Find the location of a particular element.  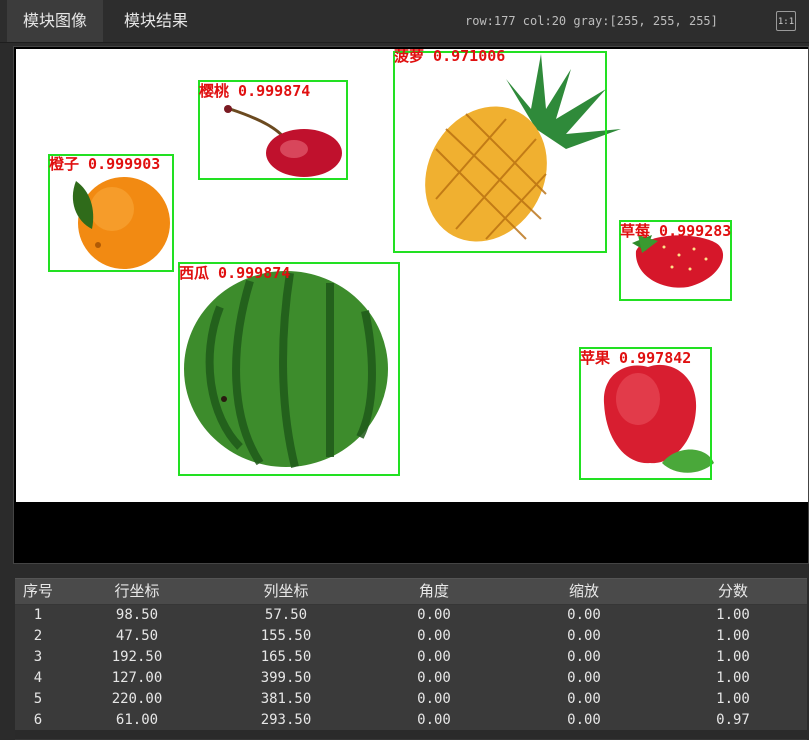

table-row: 1 98.50 57.50 0.00 0.00 1.00 is located at coordinates (411, 616).